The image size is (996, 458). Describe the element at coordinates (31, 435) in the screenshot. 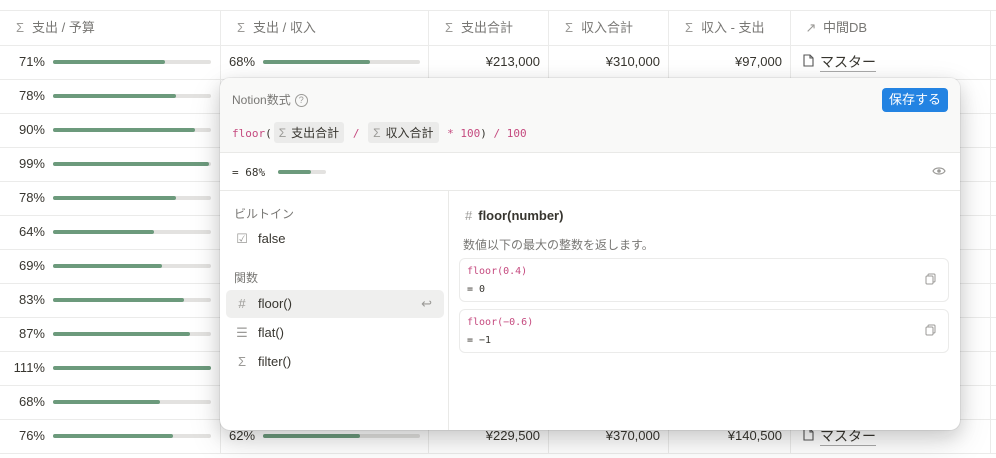

I see `budget-ratio-value: 76%` at that location.